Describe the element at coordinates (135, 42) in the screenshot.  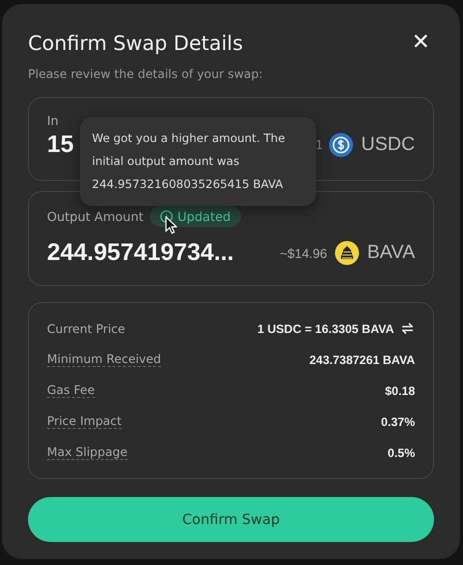
I see `dialog-title: Confirm Swap Details` at that location.